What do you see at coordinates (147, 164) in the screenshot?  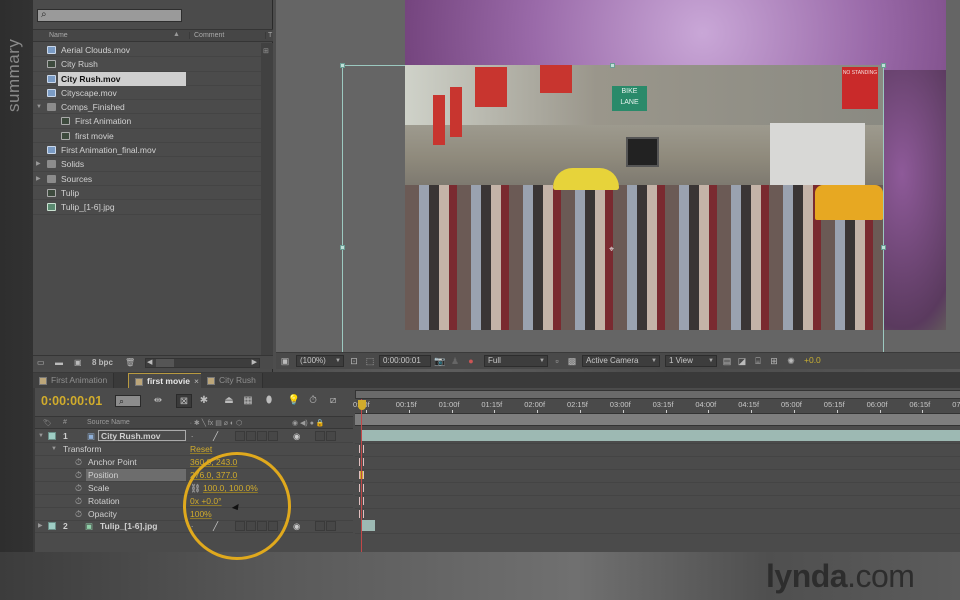 I see `project-item: ▶ Solids` at bounding box center [147, 164].